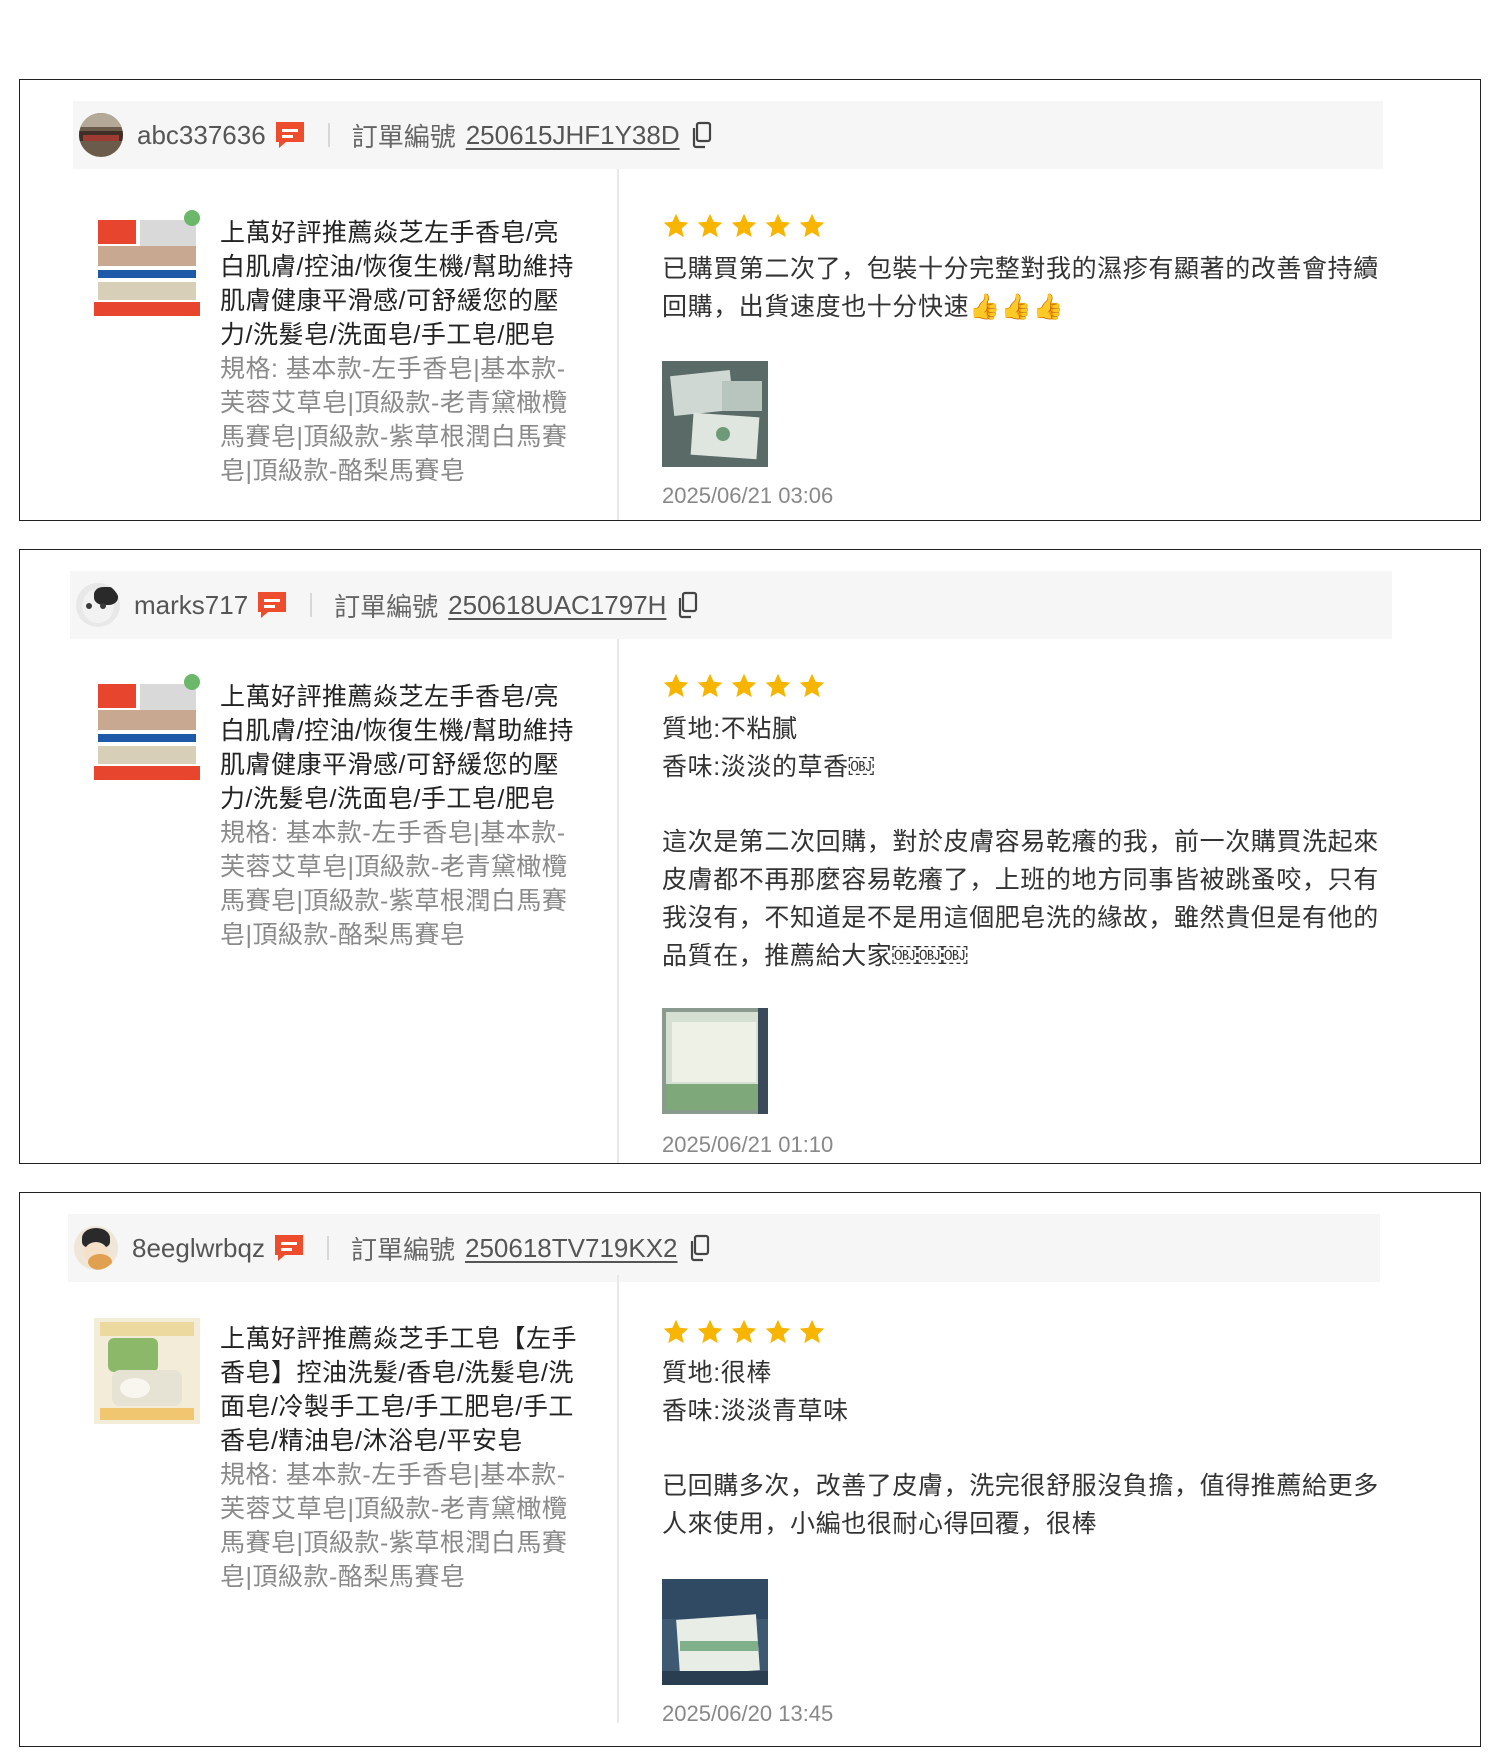  Describe the element at coordinates (748, 1144) in the screenshot. I see `review-timestamp: 2025/06/21 01:10` at that location.